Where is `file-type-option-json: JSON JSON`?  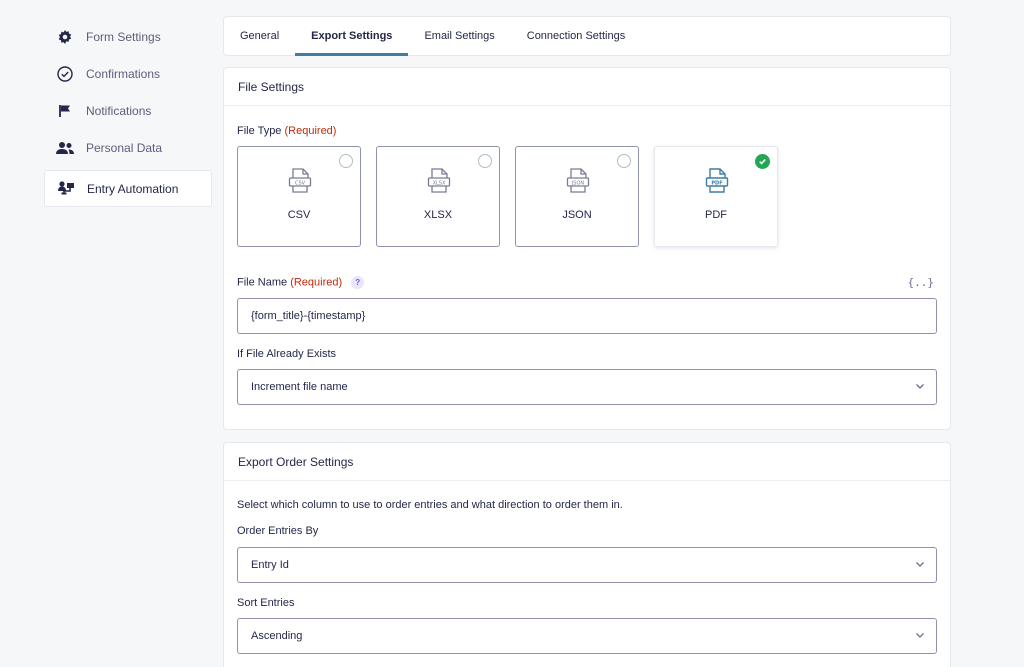 file-type-option-json: JSON JSON is located at coordinates (577, 196).